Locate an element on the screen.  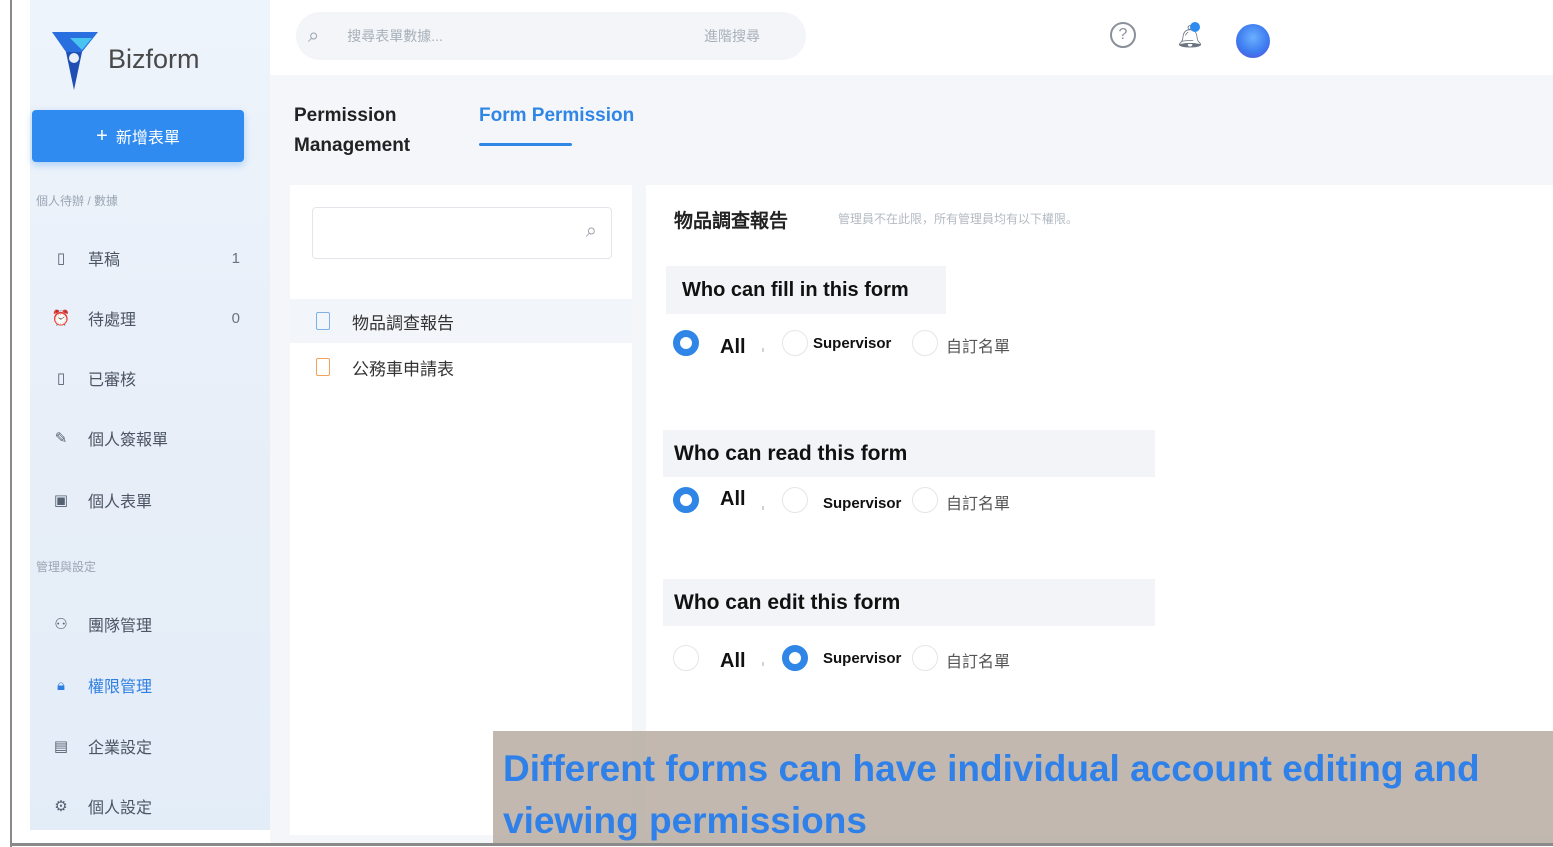
avatar is located at coordinates (1253, 41).